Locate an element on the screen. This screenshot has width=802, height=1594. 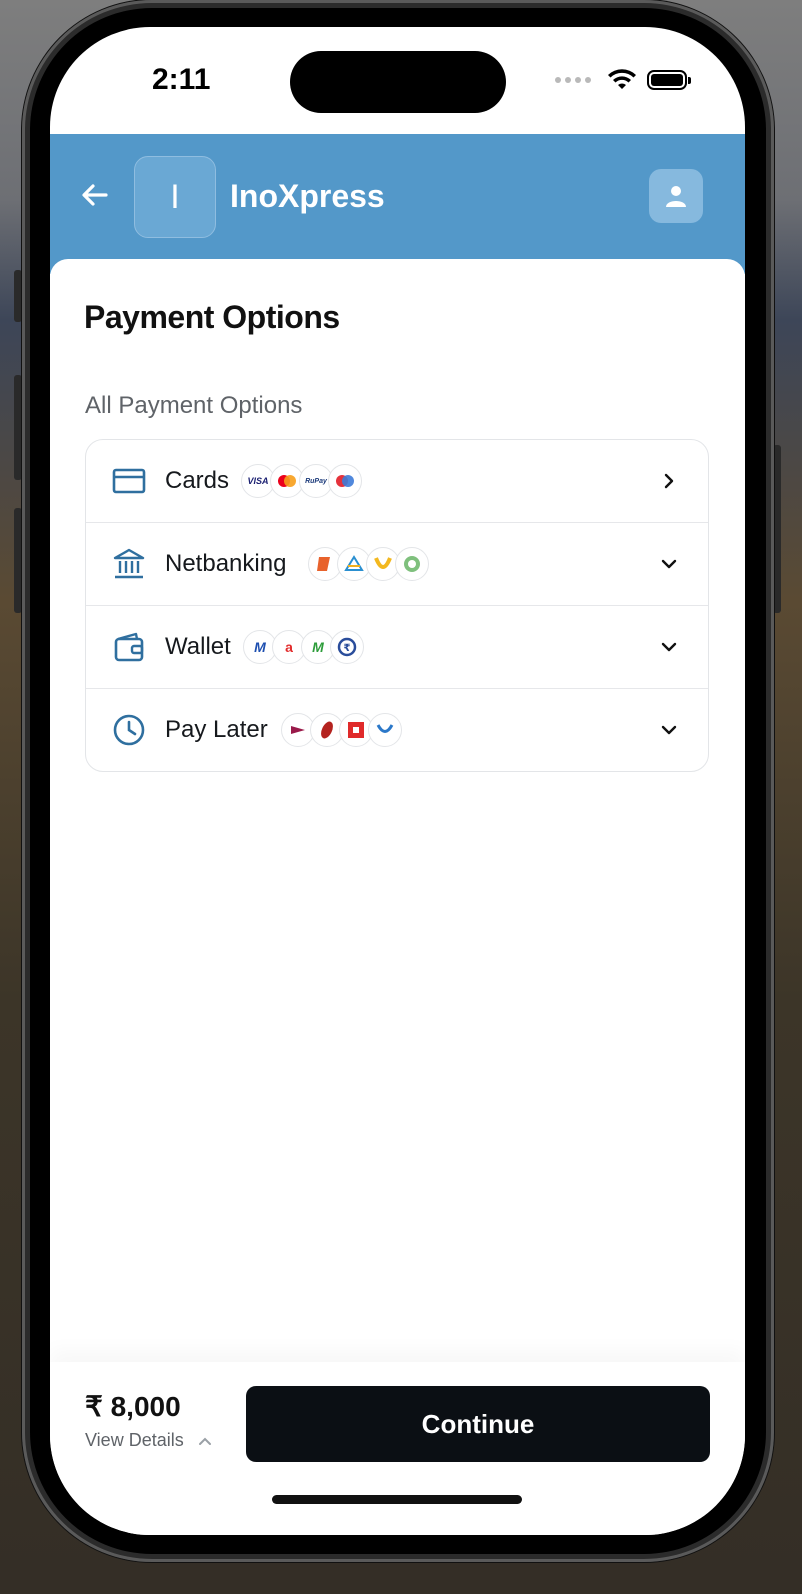
continue-button: Continue is located at coordinates (478, 1424).